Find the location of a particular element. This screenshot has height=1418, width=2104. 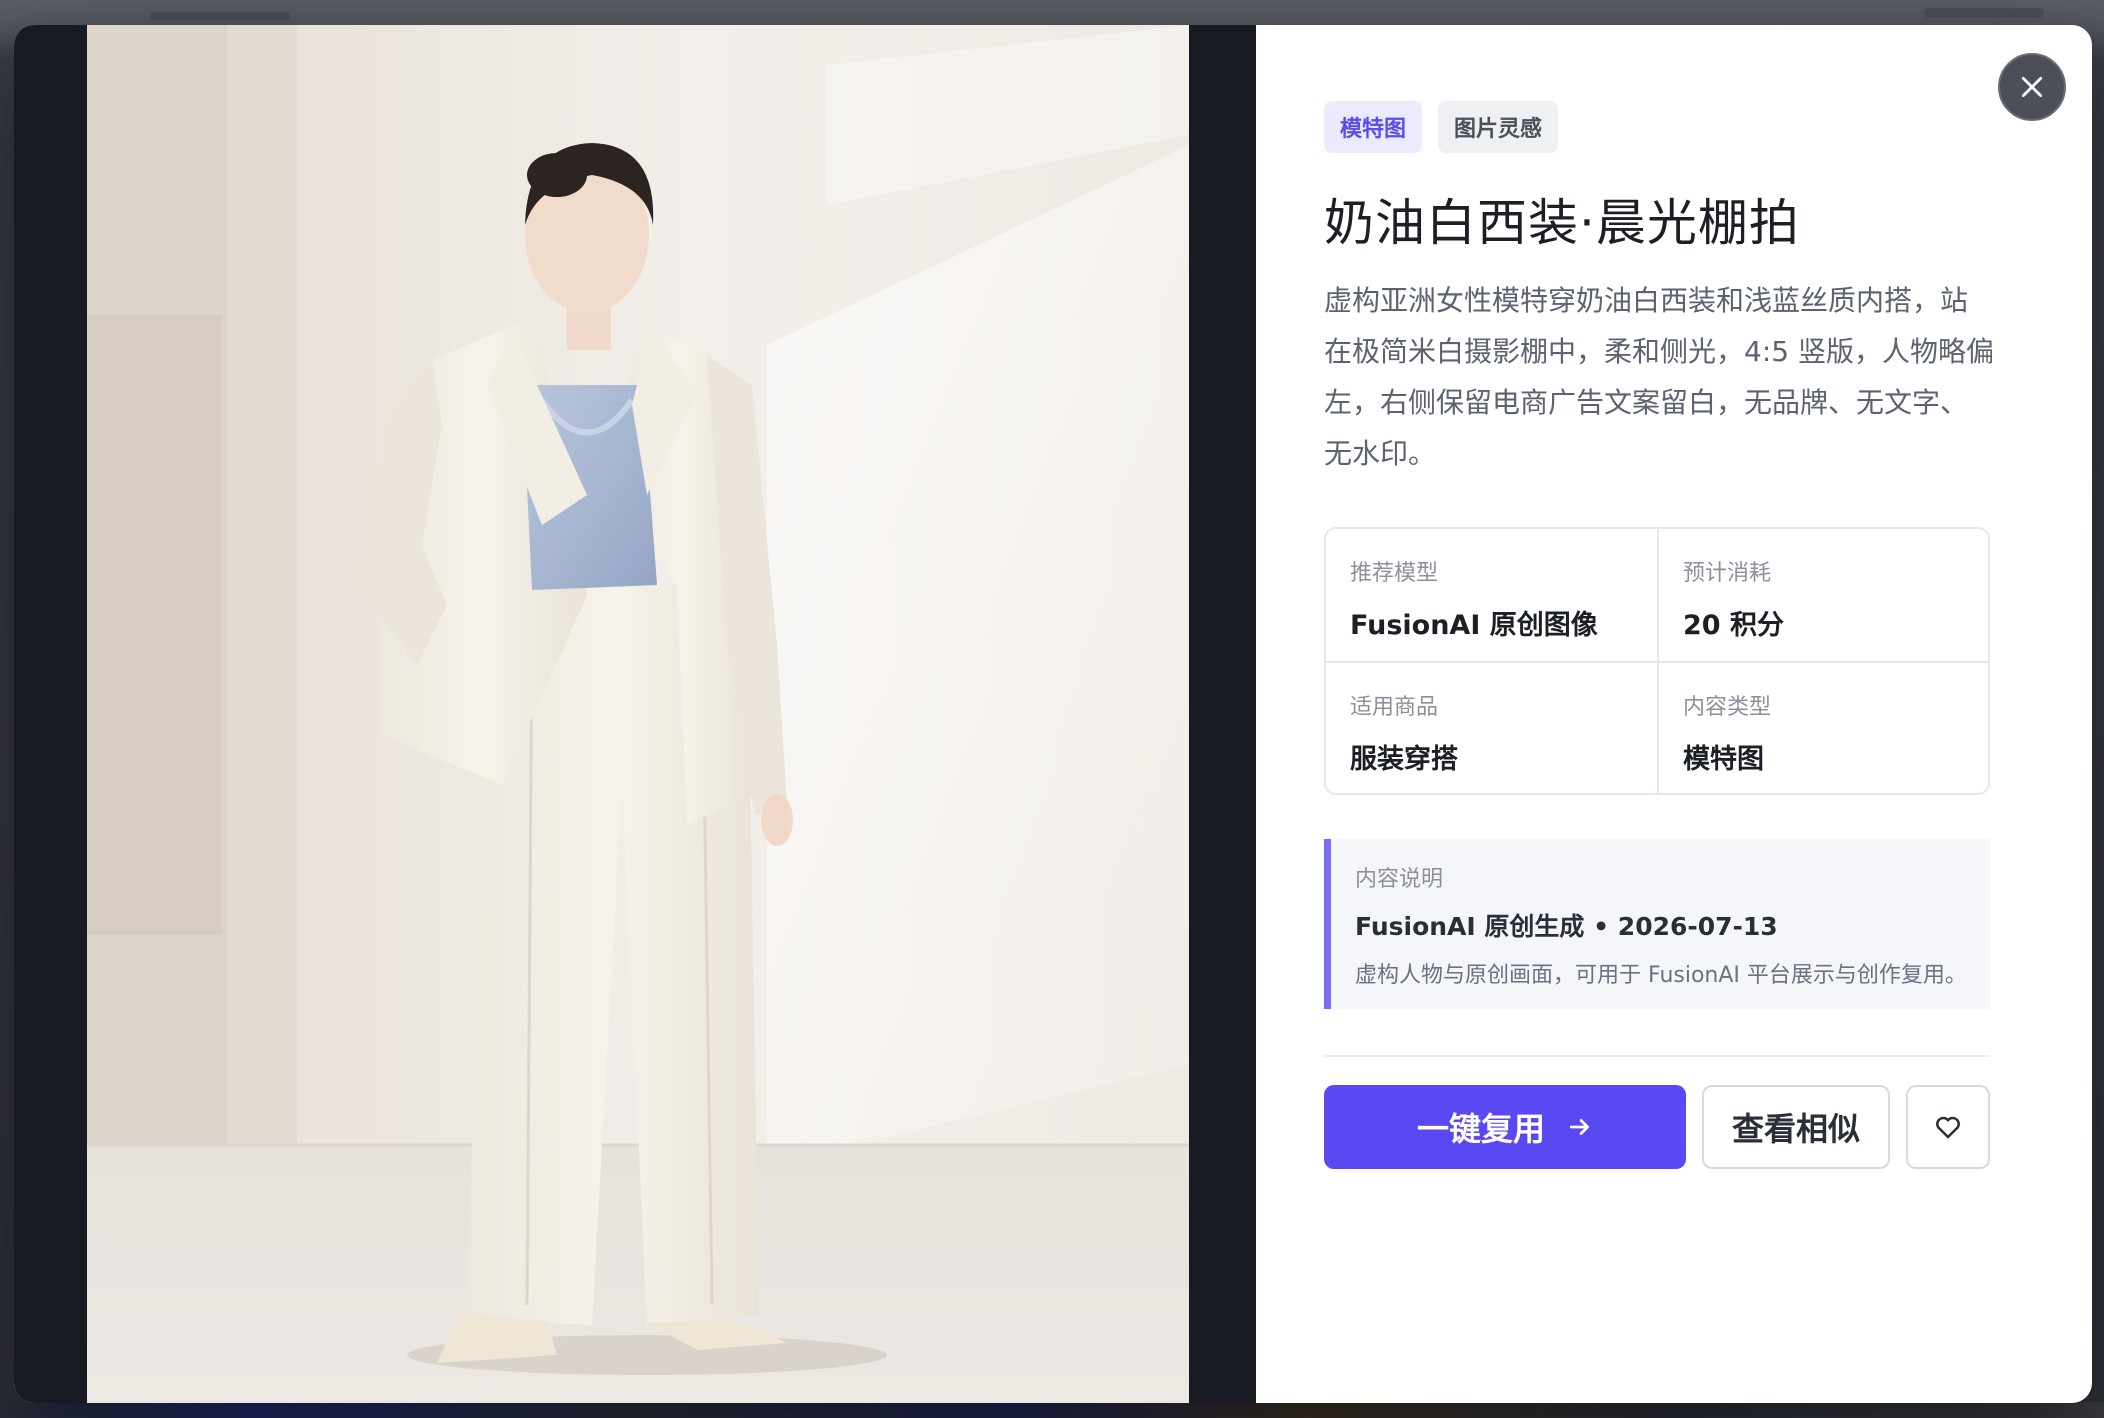

spec-estimated-cost: 预计消耗 20 积分 is located at coordinates (1822, 595).